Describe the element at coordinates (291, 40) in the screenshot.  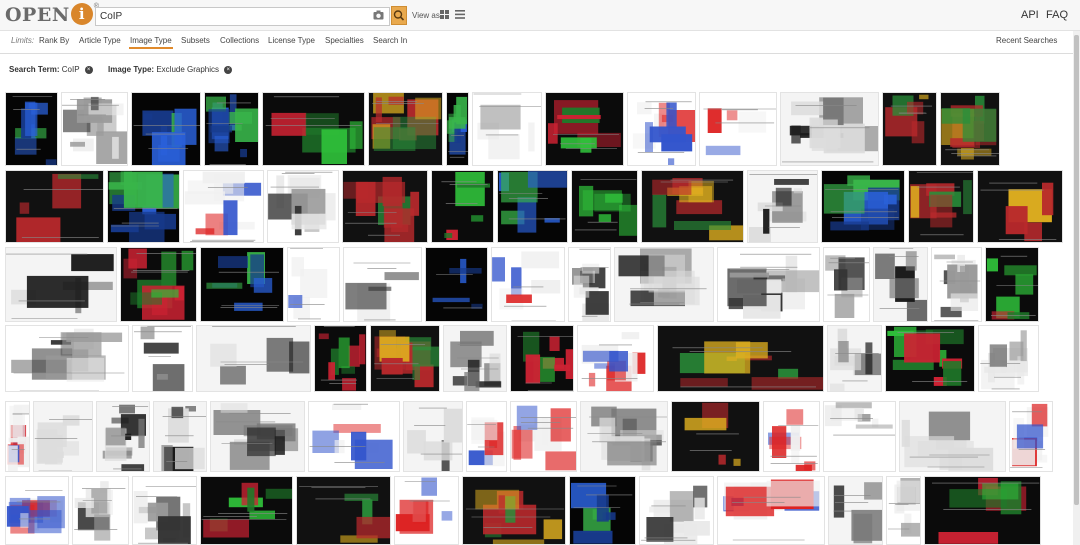
I see `filter-license-type: License Type` at that location.